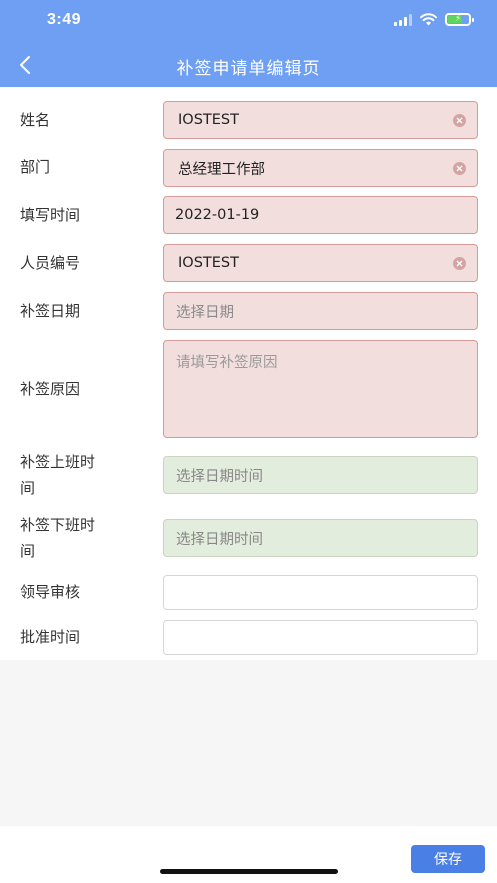  Describe the element at coordinates (64, 19) in the screenshot. I see `status-time: 3:49` at that location.